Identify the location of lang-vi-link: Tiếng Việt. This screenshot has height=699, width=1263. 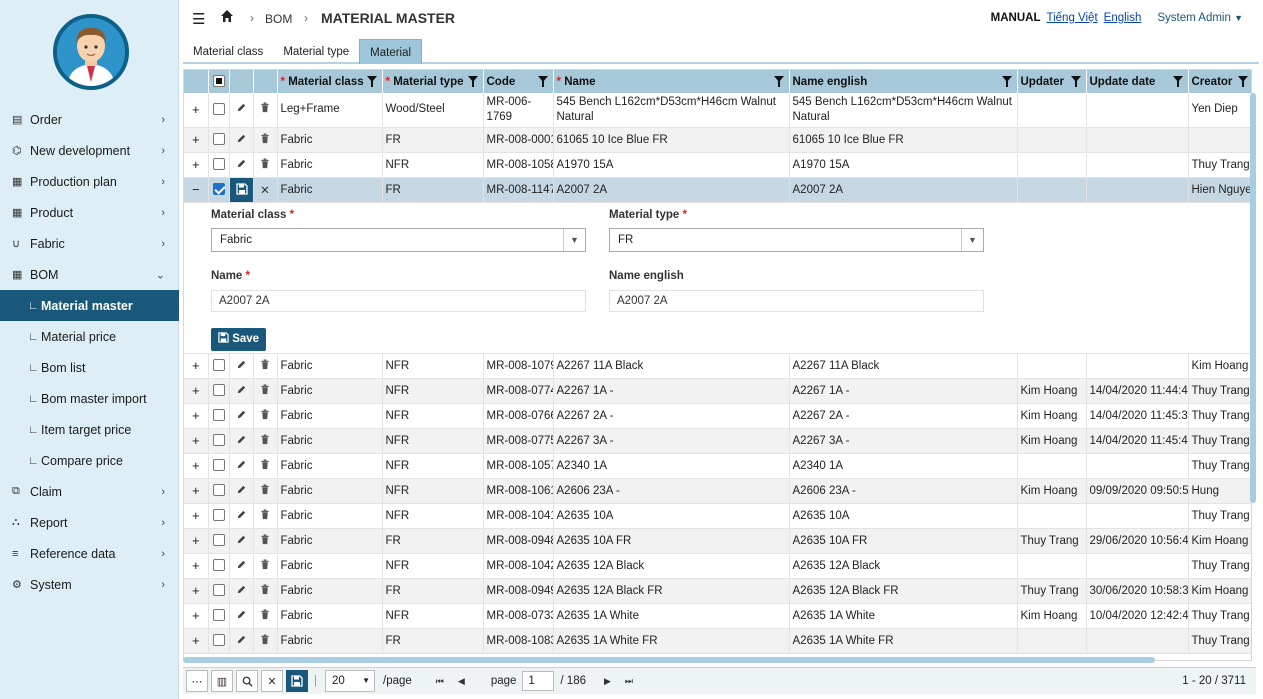
(1072, 18).